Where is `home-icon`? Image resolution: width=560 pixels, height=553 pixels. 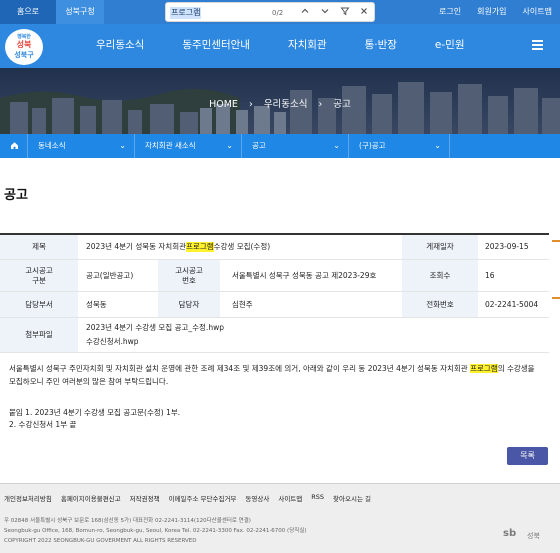
home-icon is located at coordinates (14, 145).